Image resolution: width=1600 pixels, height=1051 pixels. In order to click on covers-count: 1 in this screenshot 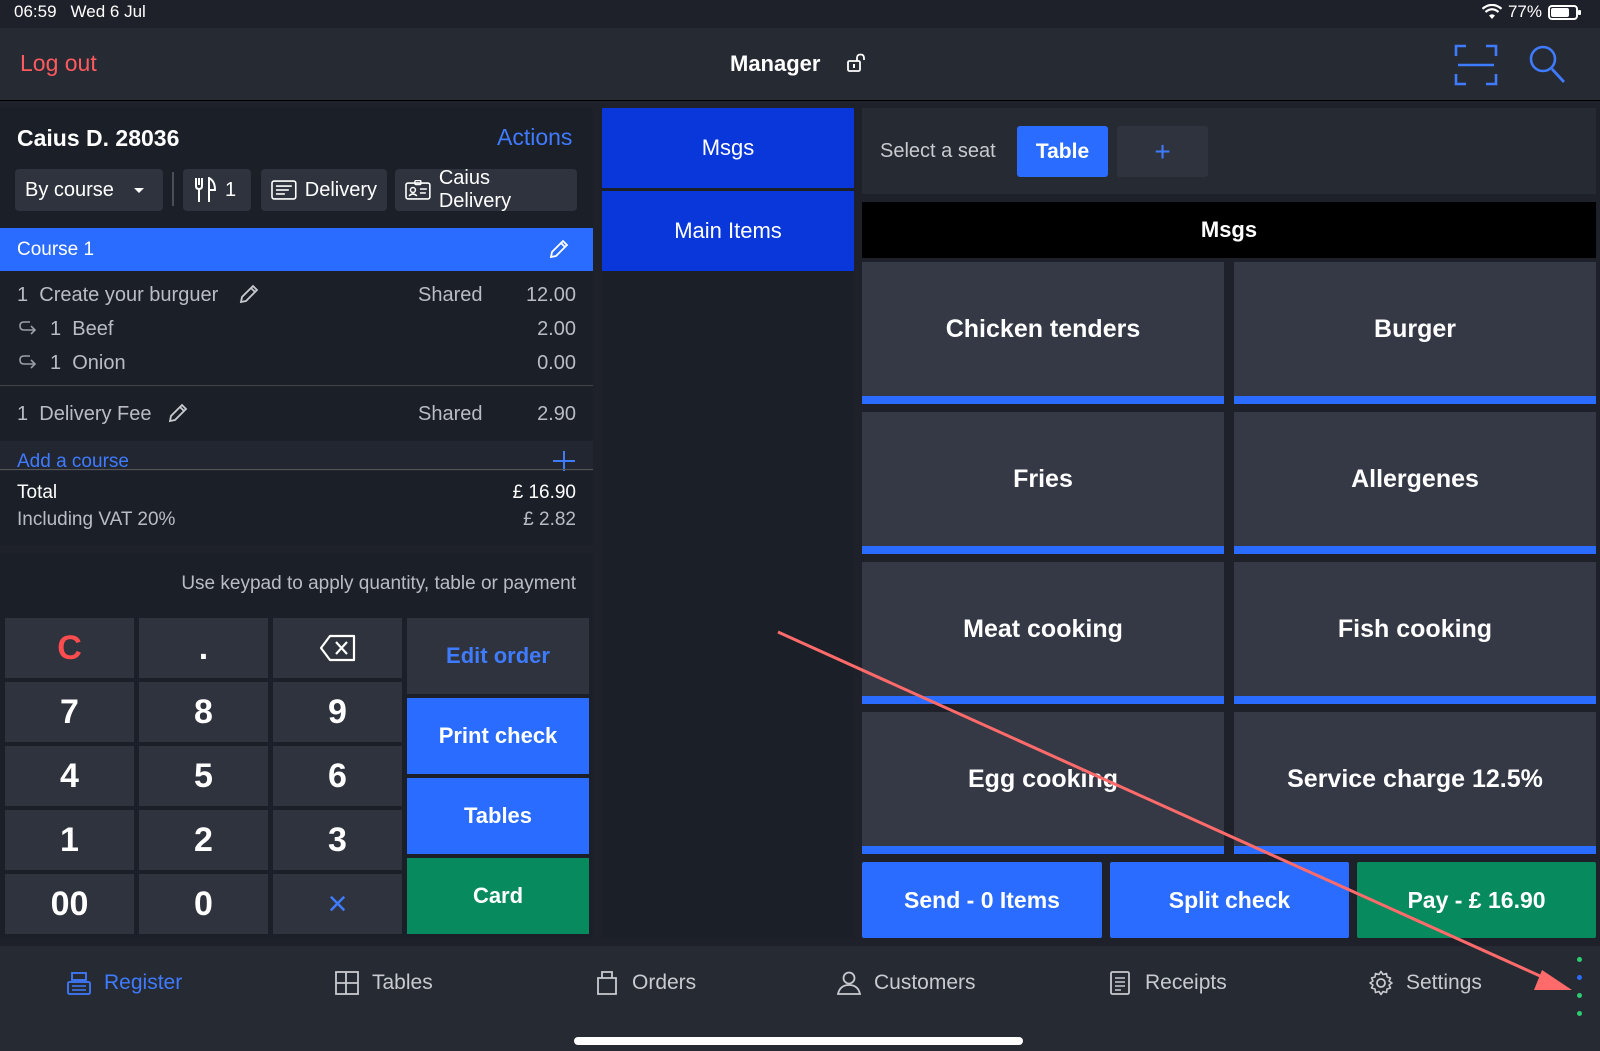, I will do `click(231, 189)`.